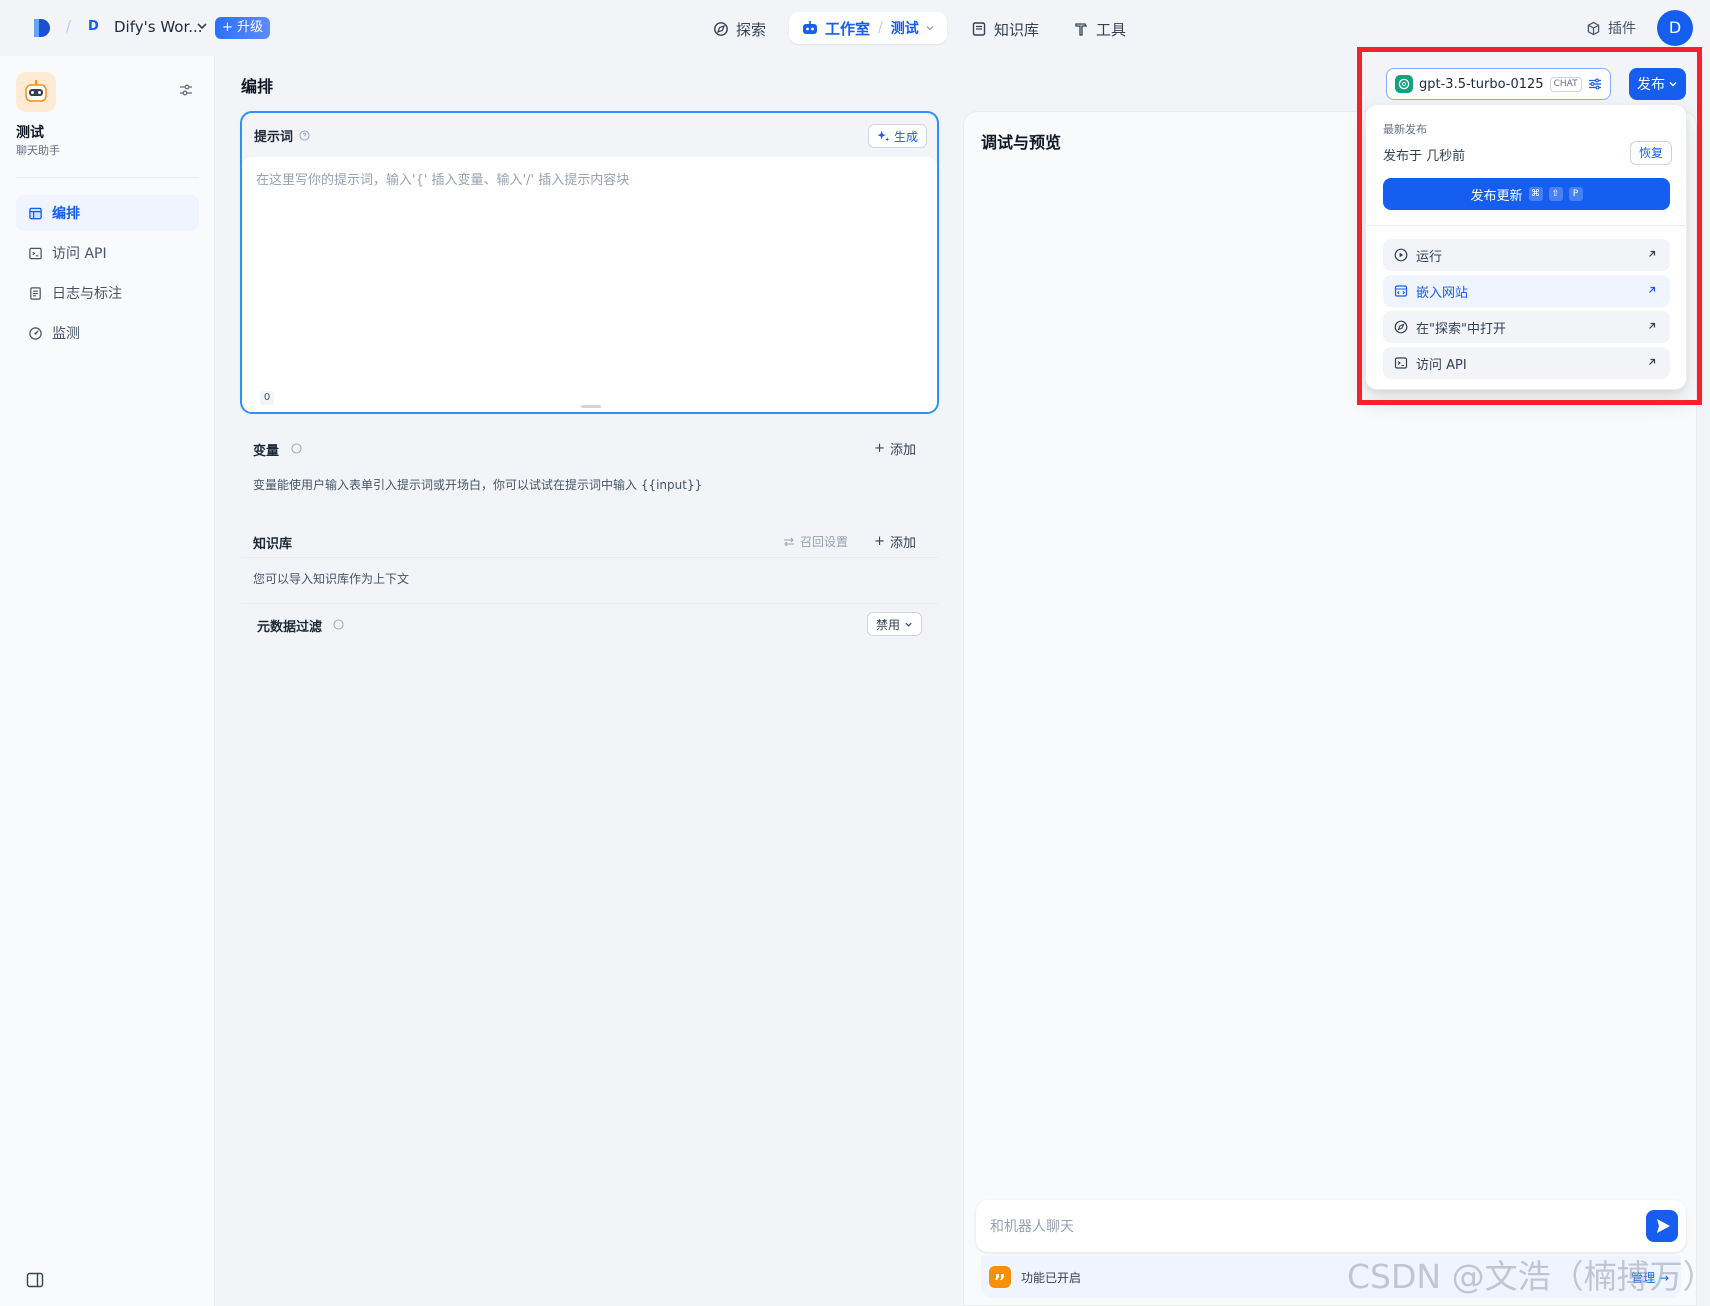 The height and width of the screenshot is (1306, 1710). Describe the element at coordinates (290, 627) in the screenshot. I see `metadata-filter-label: 元数据过滤` at that location.